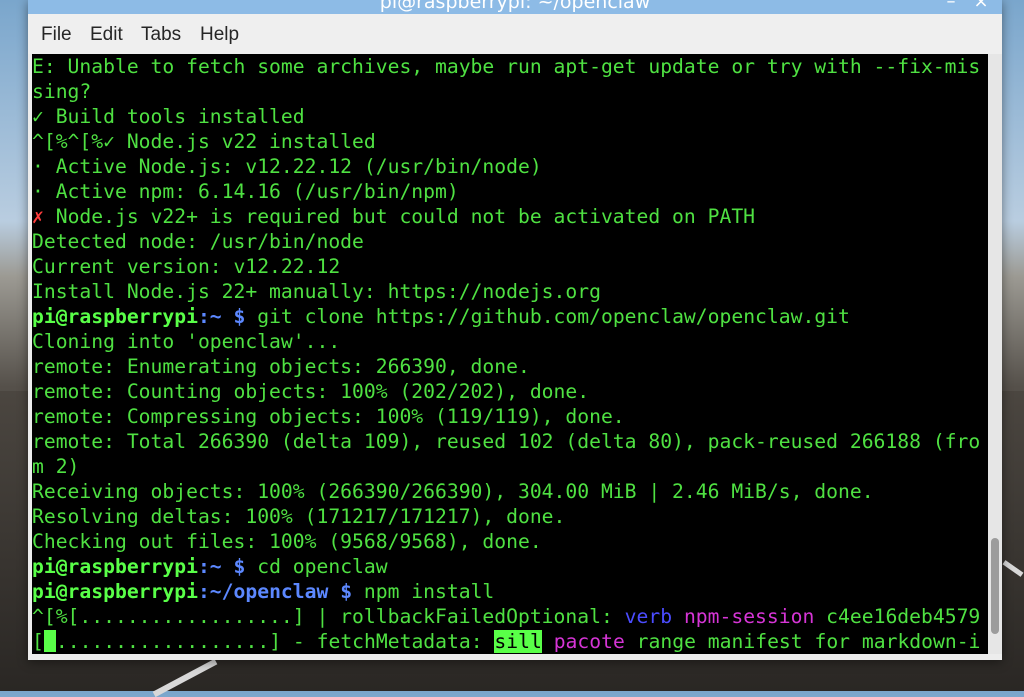 This screenshot has height=697, width=1024. Describe the element at coordinates (219, 35) in the screenshot. I see `menu-help: Help` at that location.